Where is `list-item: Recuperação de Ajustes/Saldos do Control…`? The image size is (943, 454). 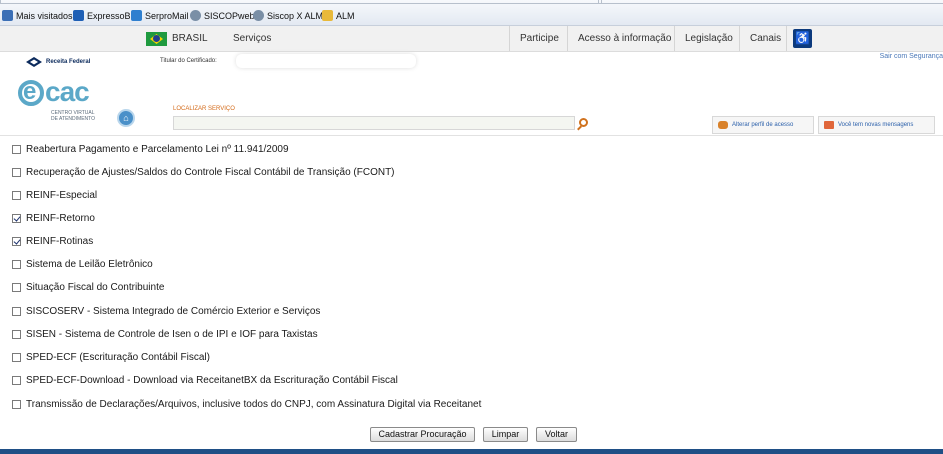
list-item: Recuperação de Ajustes/Saldos do Control… is located at coordinates (203, 172).